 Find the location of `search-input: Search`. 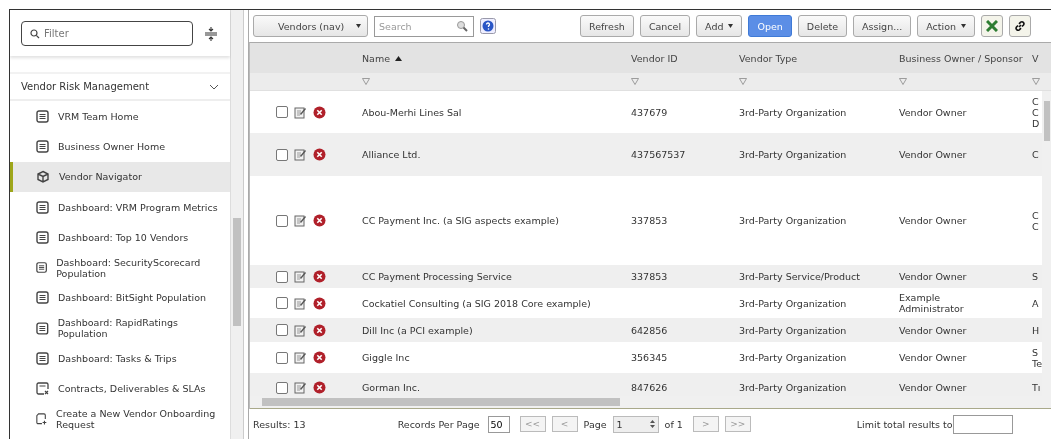

search-input: Search is located at coordinates (415, 26).